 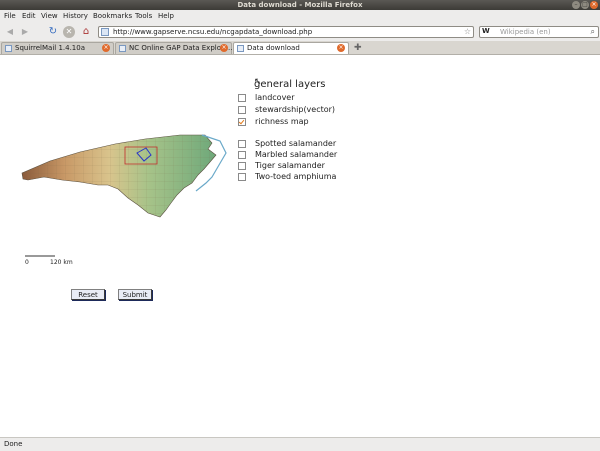 I want to click on window-titlebar: – □ × Data download - Mozilla Firefox, so click(x=300, y=5).